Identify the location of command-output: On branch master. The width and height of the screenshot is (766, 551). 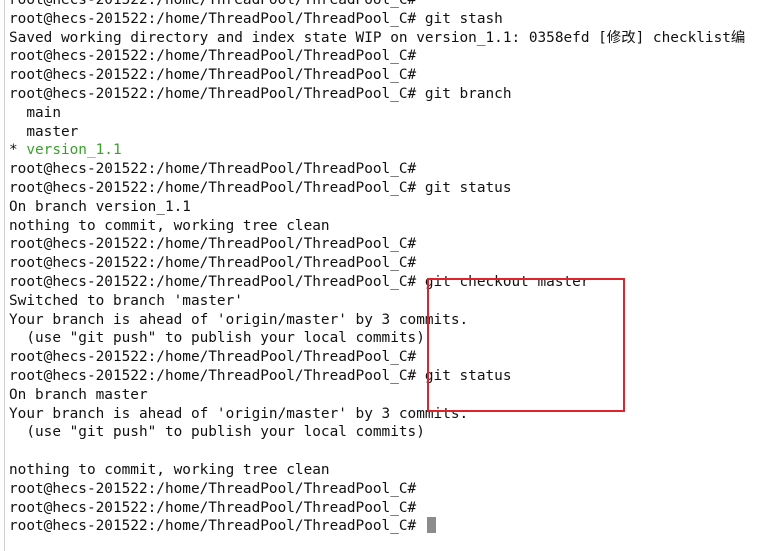
(78, 394).